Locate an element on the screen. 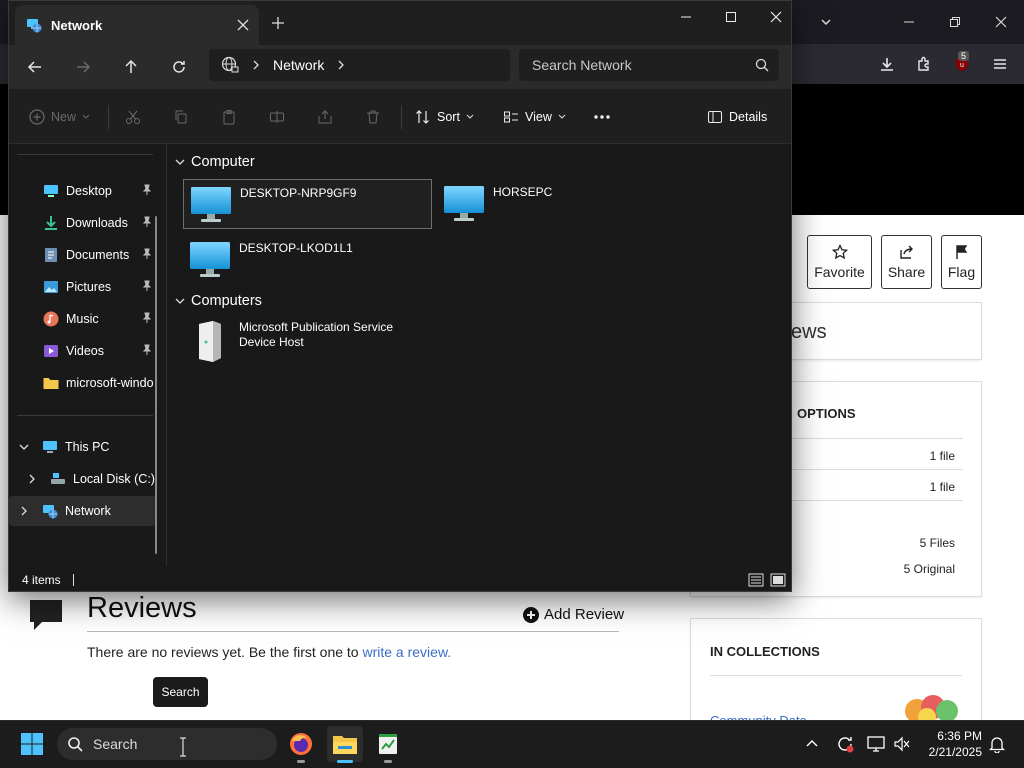  tree-item-network: Network is located at coordinates (83, 511).